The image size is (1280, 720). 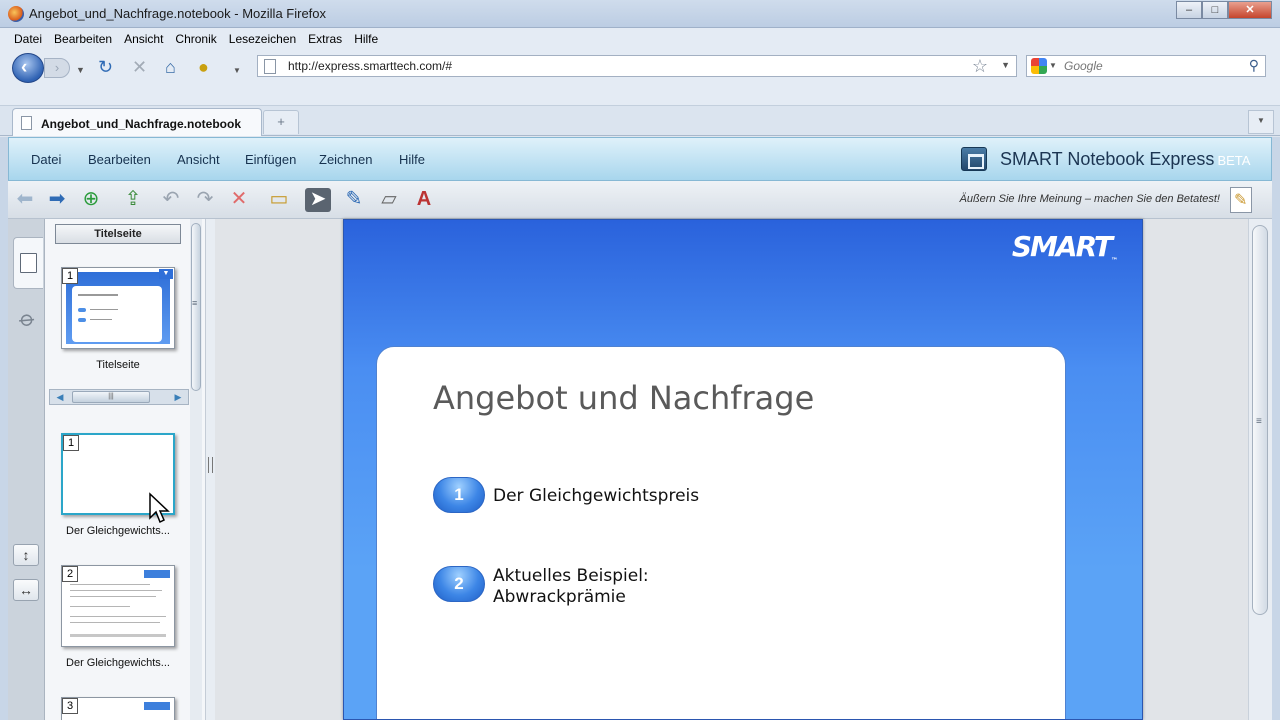 I want to click on page-thumbnail-3: 2, so click(x=118, y=606).